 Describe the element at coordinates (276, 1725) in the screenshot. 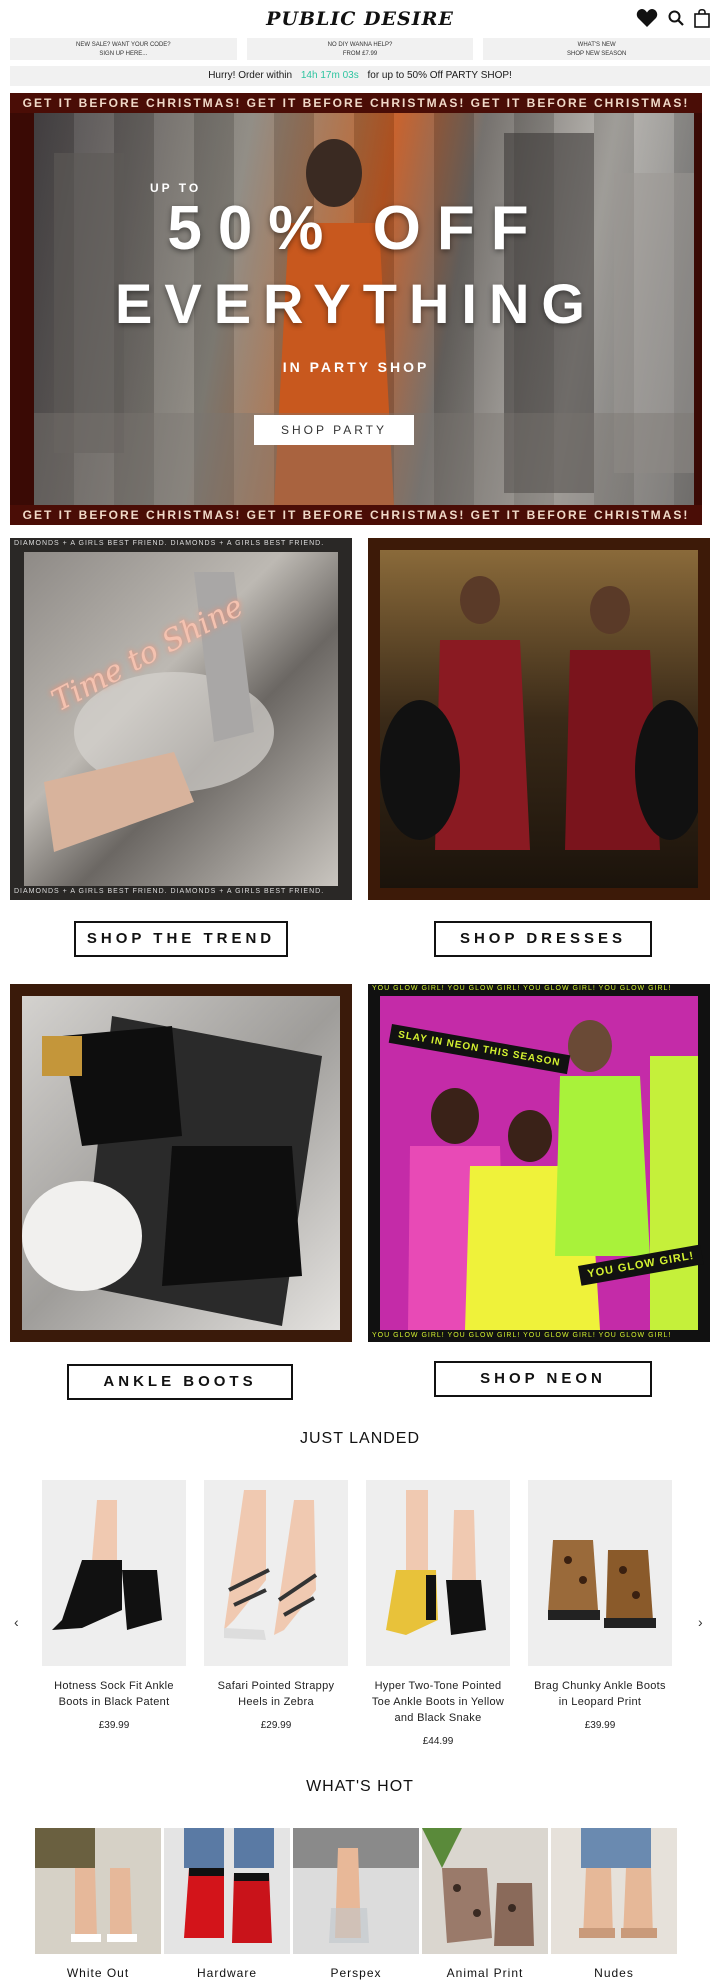

I see `product-price: £29.99` at that location.